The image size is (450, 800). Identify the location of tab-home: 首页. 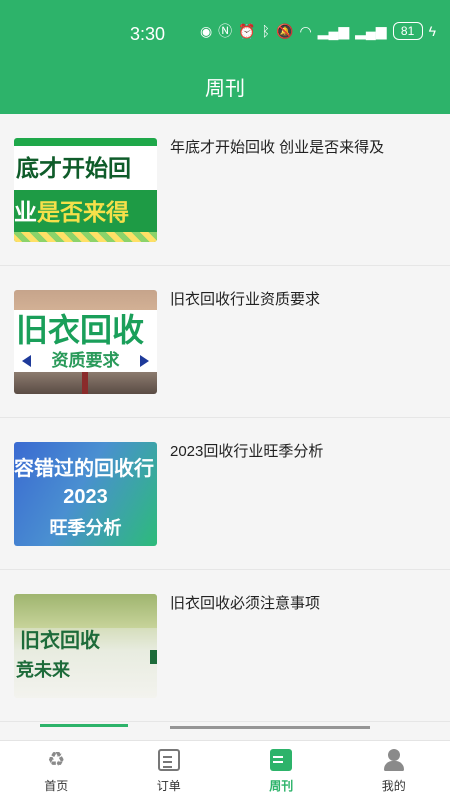
(56, 770).